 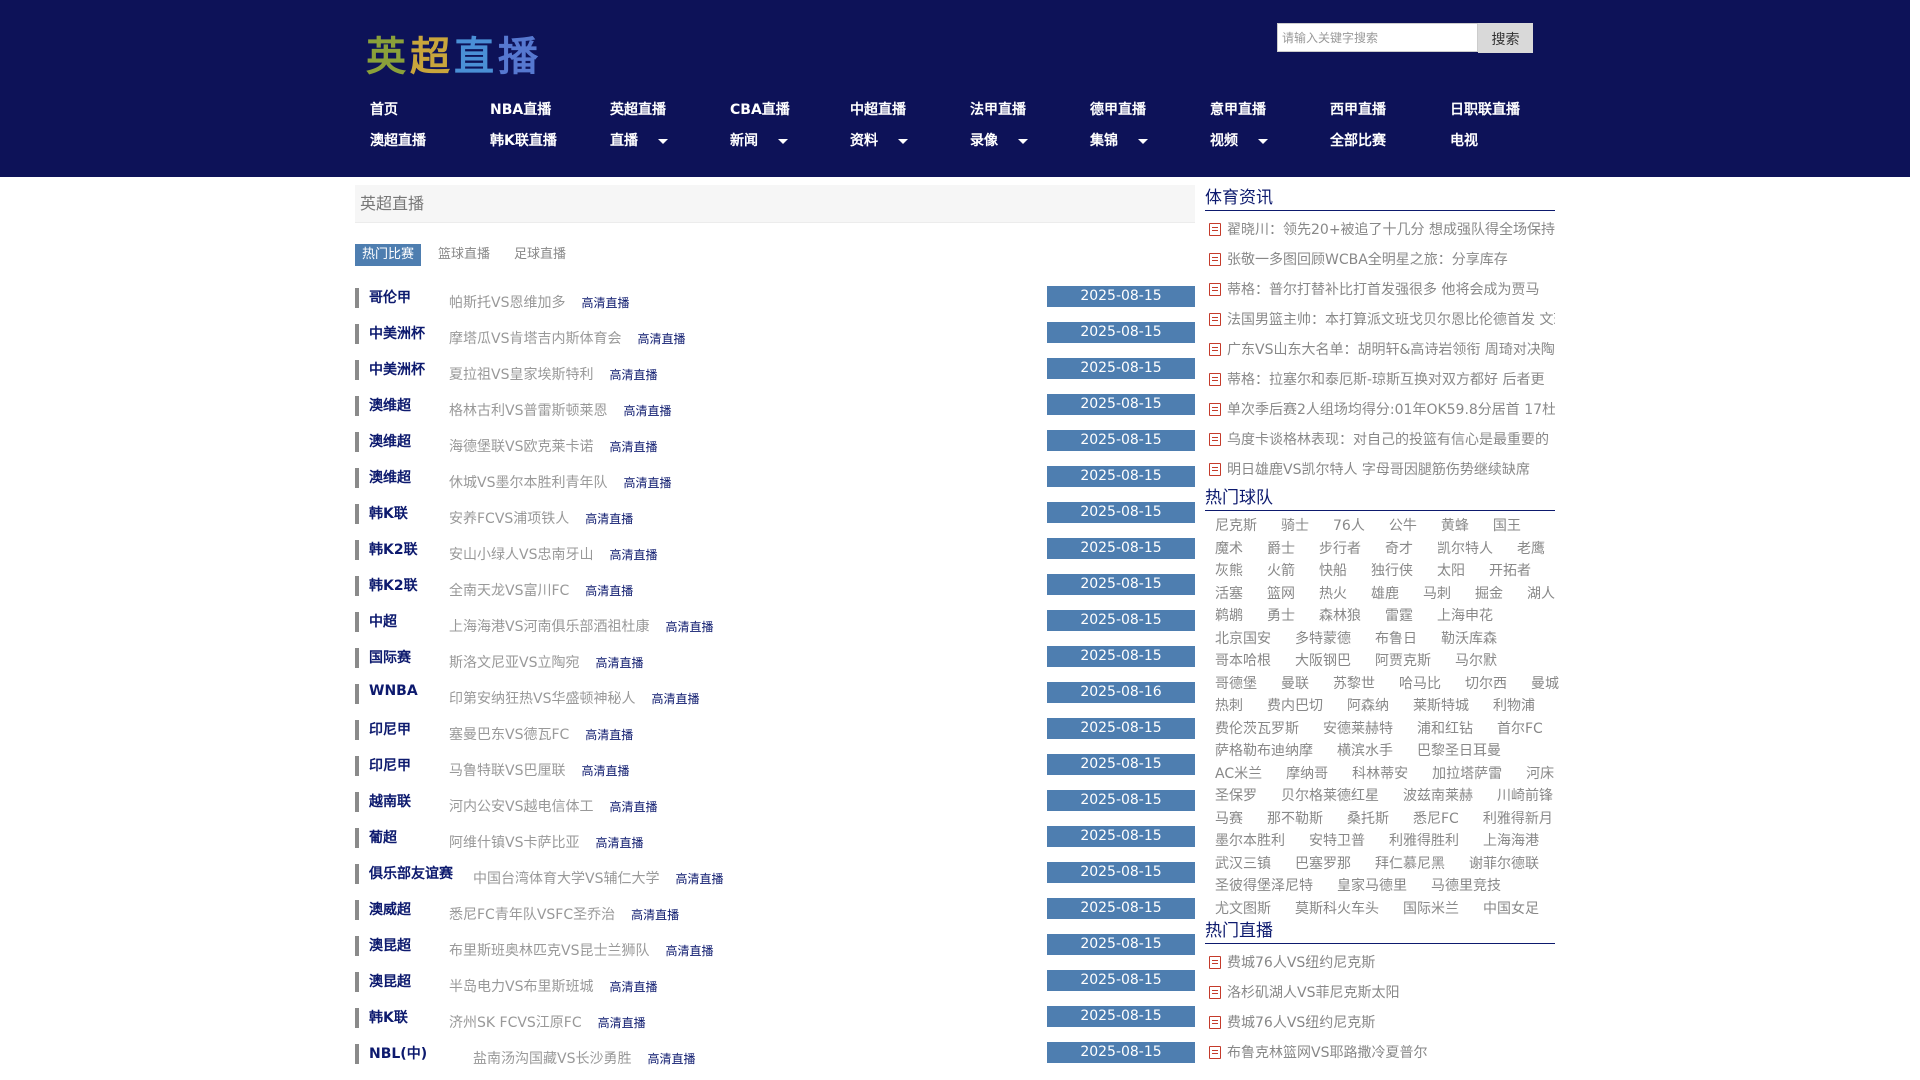 What do you see at coordinates (1455, 526) in the screenshot?
I see `team-link: 黄蜂` at bounding box center [1455, 526].